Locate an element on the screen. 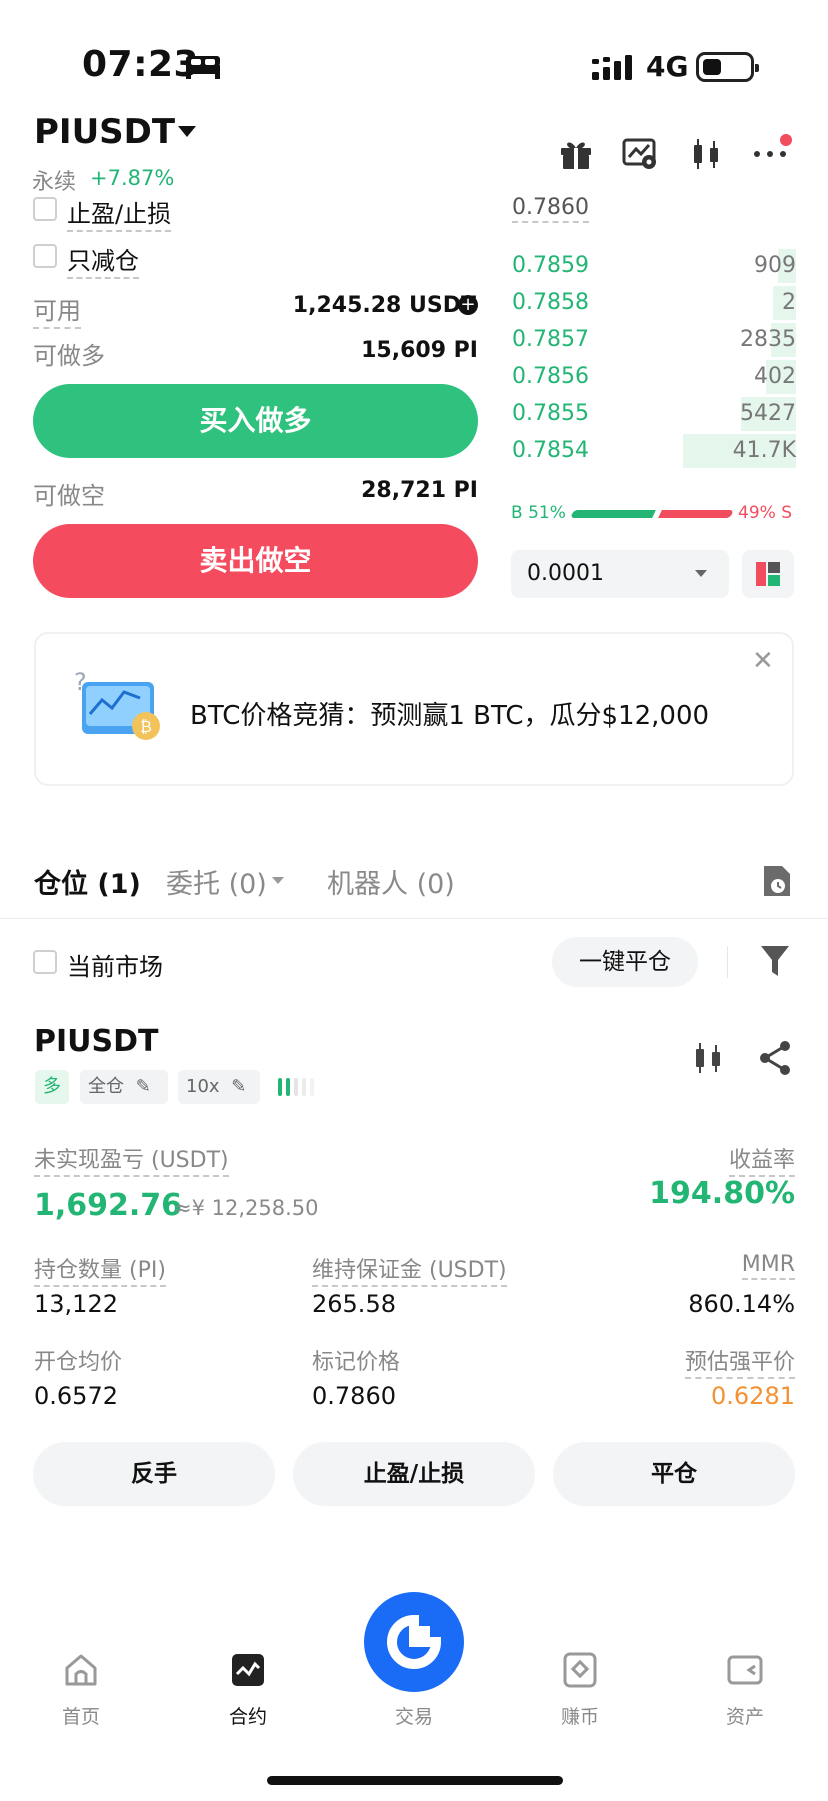  tab-orders: 委托 (0) is located at coordinates (216, 881).